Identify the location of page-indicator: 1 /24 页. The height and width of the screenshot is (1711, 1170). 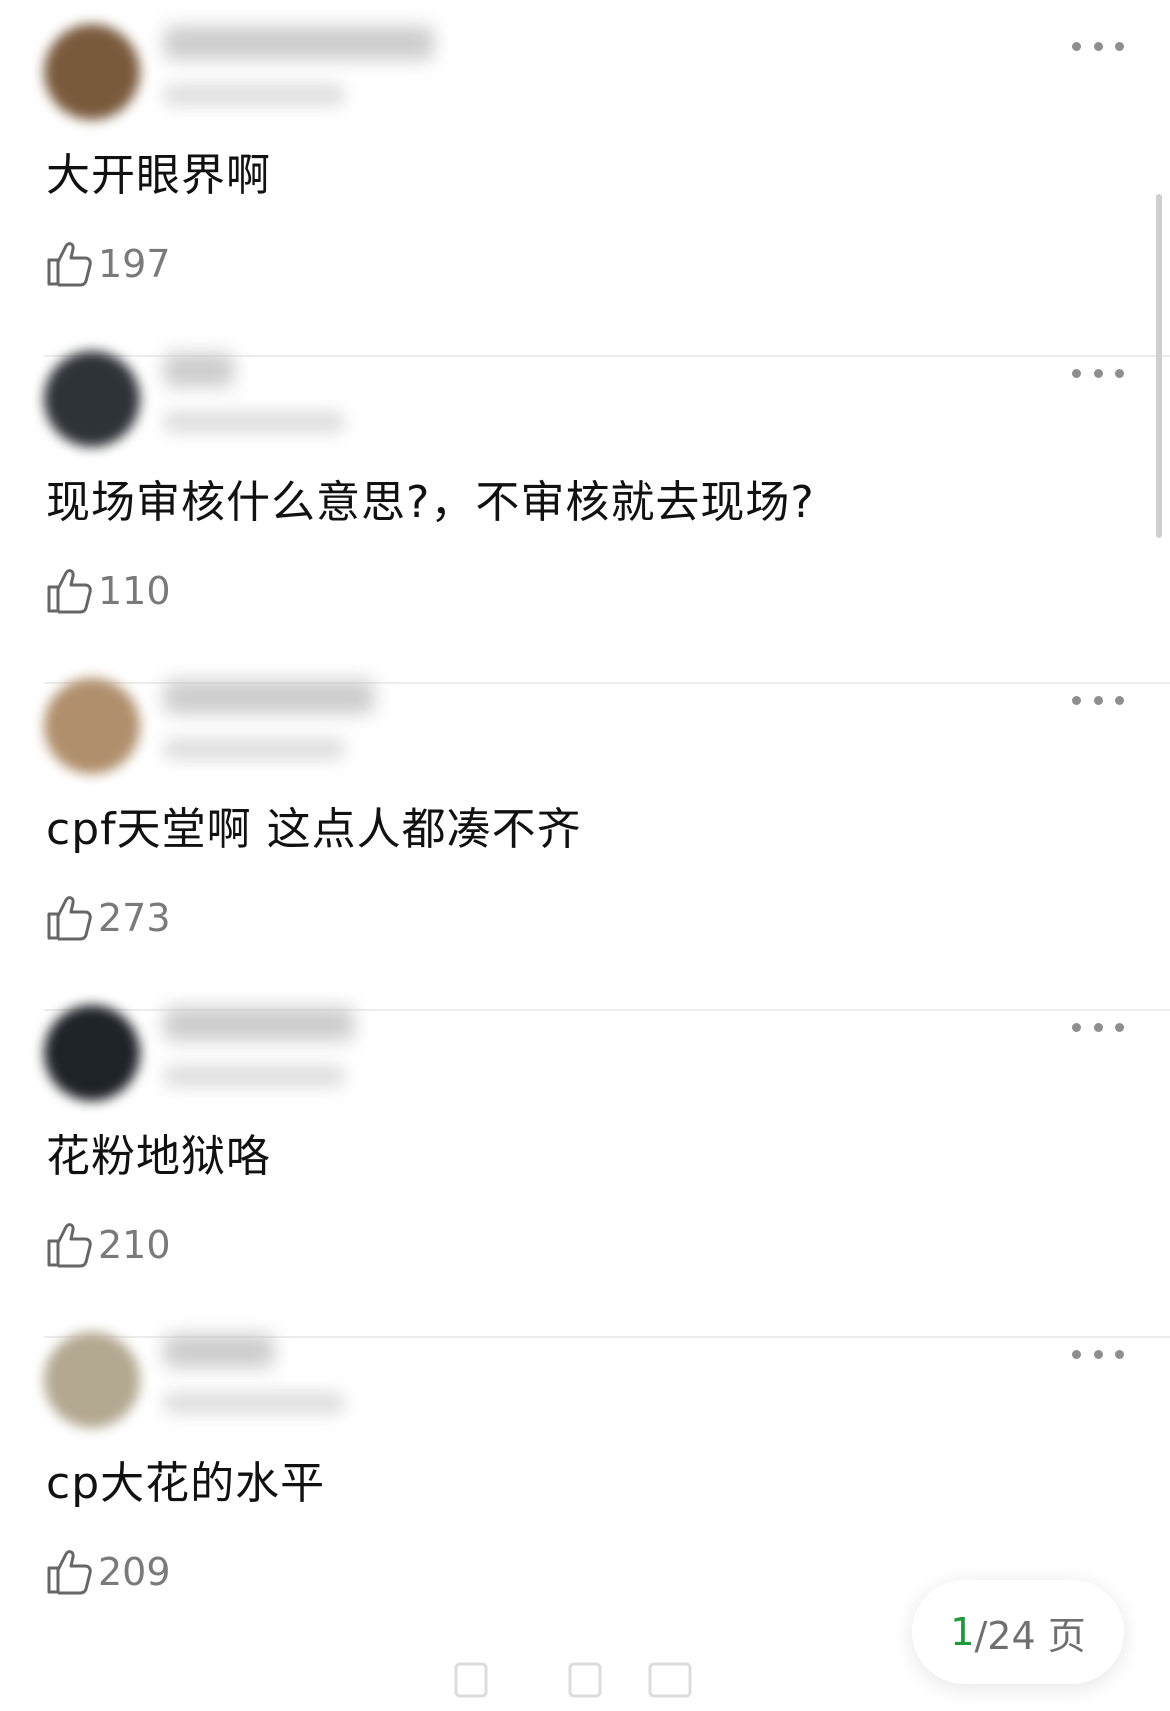
(1018, 1632).